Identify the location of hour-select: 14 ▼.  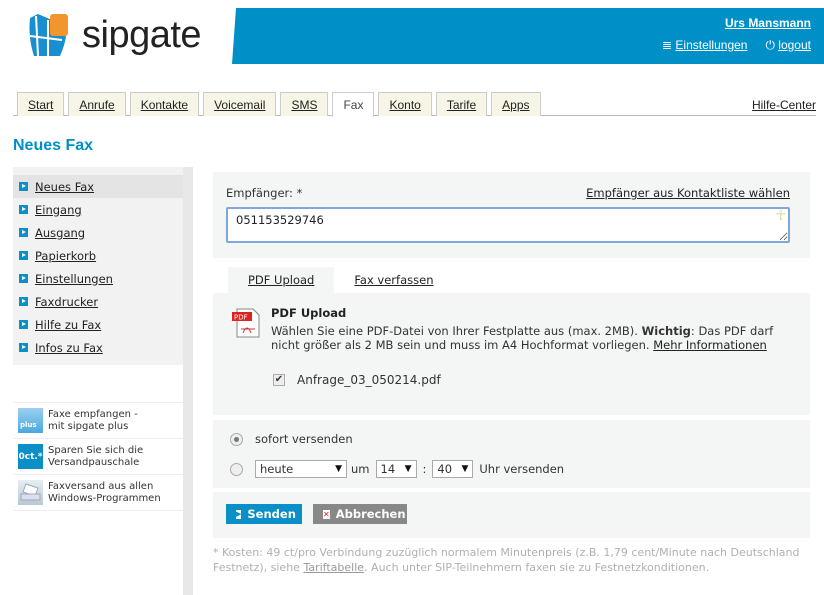
(396, 469).